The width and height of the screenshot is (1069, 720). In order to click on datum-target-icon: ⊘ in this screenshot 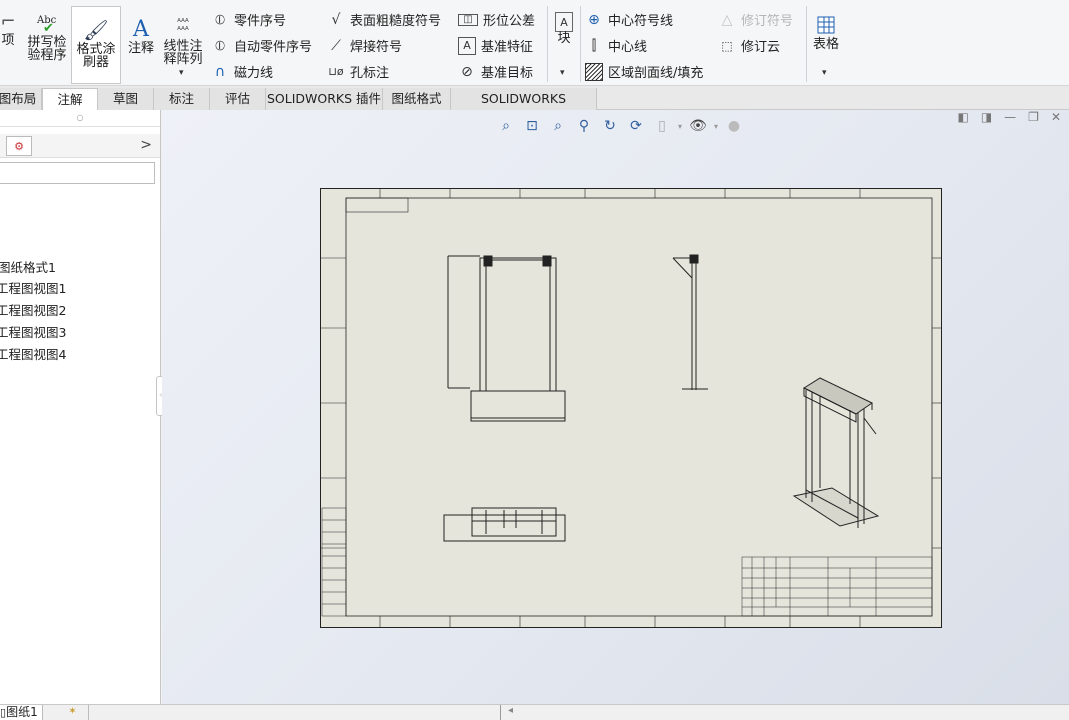, I will do `click(467, 71)`.